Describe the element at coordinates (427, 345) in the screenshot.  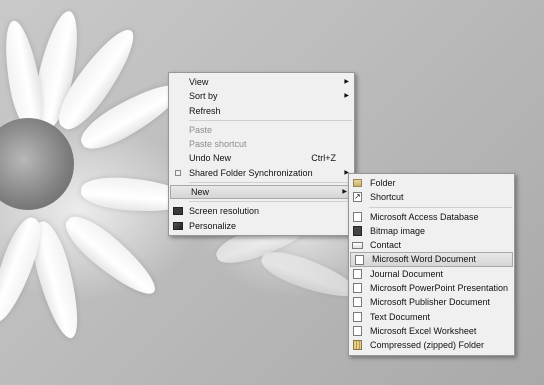
I see `submenu-item-label: Compressed (zipped) Folder` at that location.